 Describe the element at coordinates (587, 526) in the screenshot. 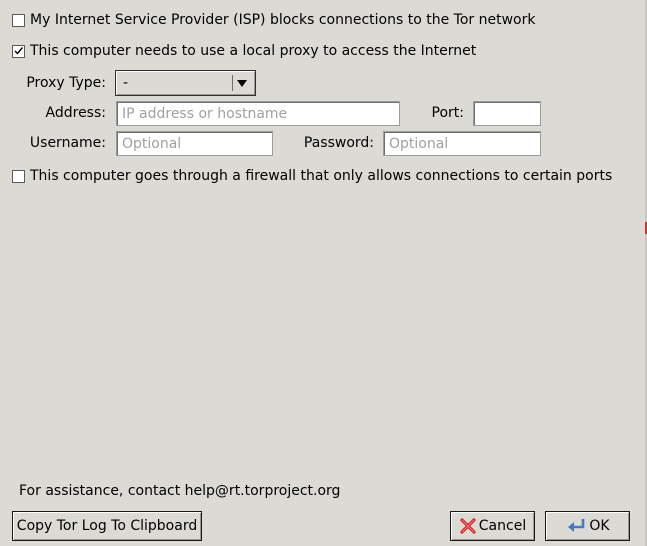

I see `ok-button: OK` at that location.